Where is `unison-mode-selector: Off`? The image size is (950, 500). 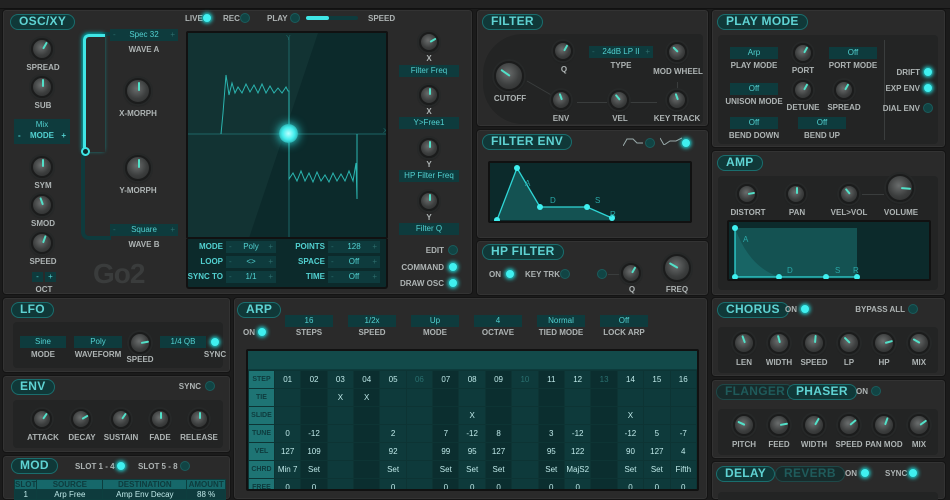 unison-mode-selector: Off is located at coordinates (754, 89).